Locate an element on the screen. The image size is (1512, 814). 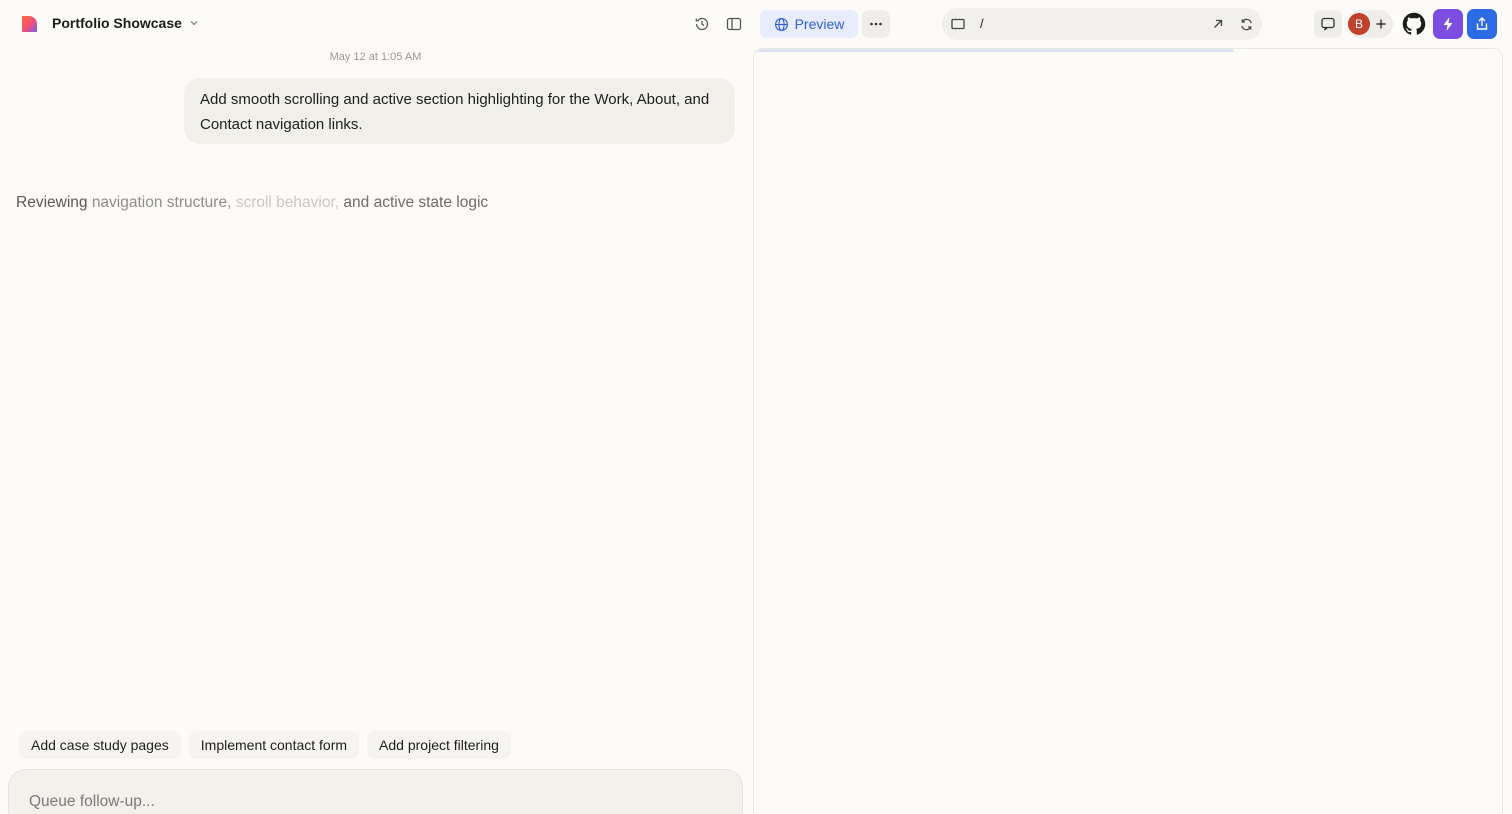
open-in-new-tab-button is located at coordinates (1218, 24).